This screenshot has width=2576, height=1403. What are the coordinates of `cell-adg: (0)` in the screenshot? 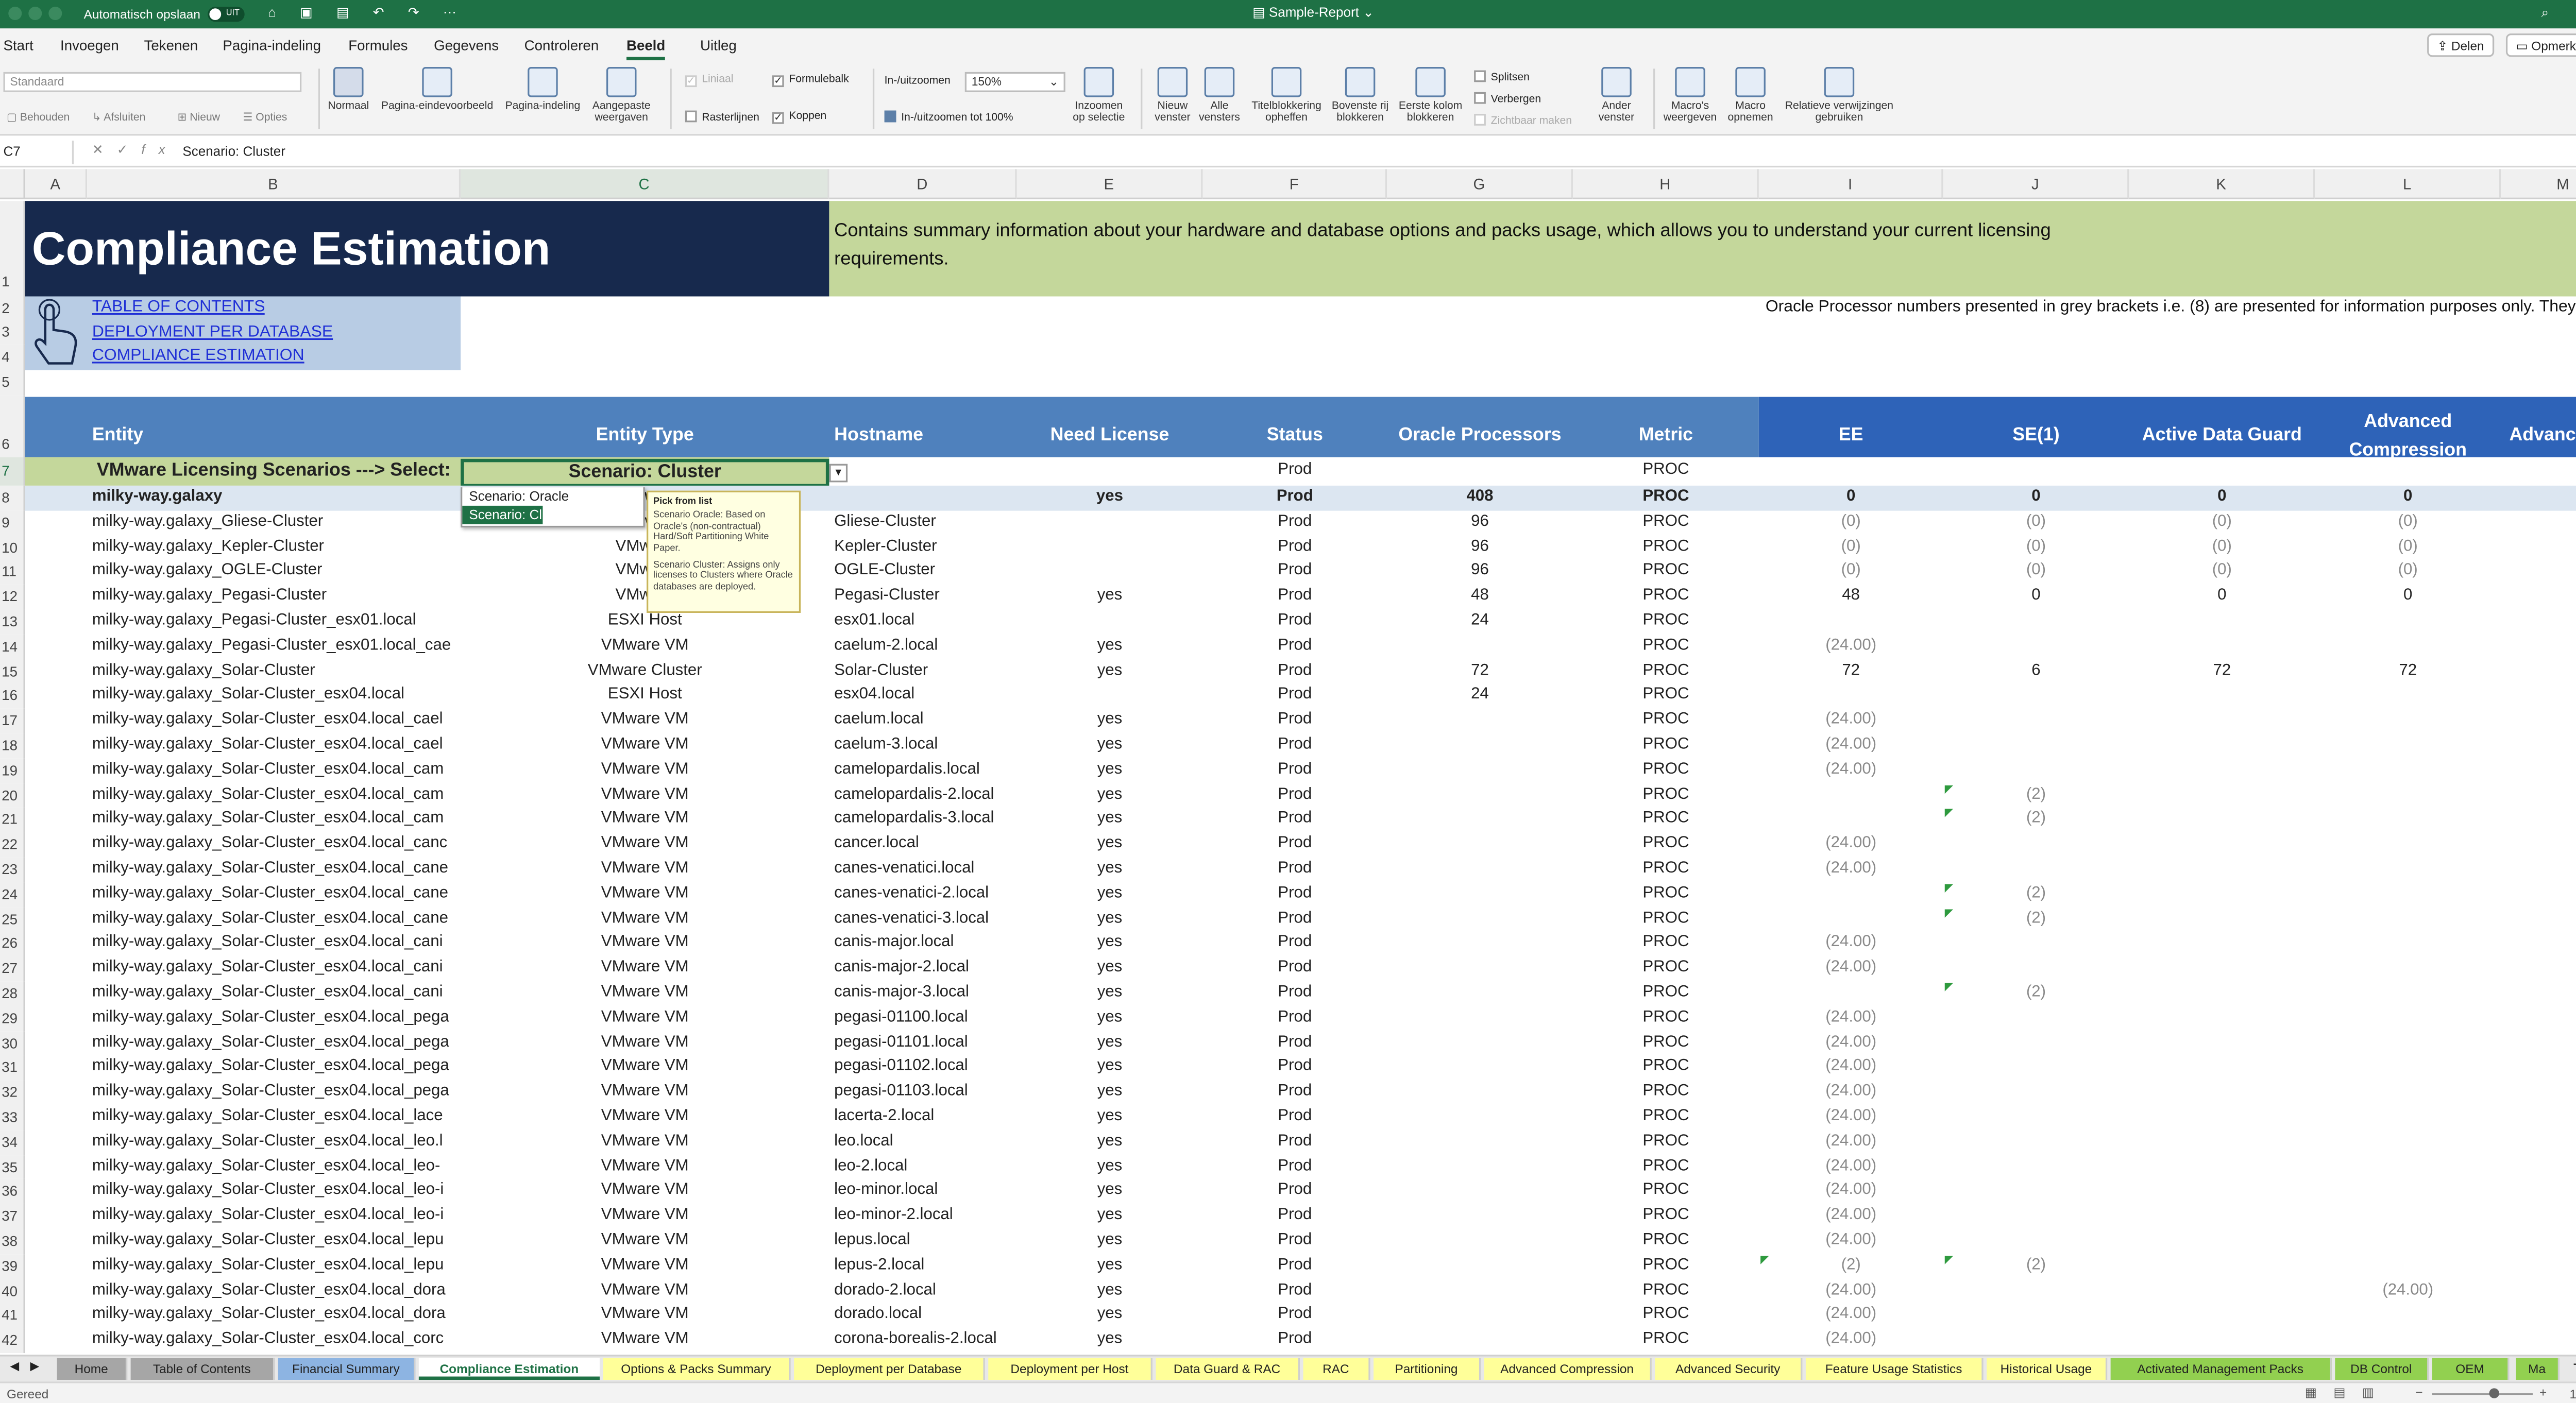 It's located at (2222, 572).